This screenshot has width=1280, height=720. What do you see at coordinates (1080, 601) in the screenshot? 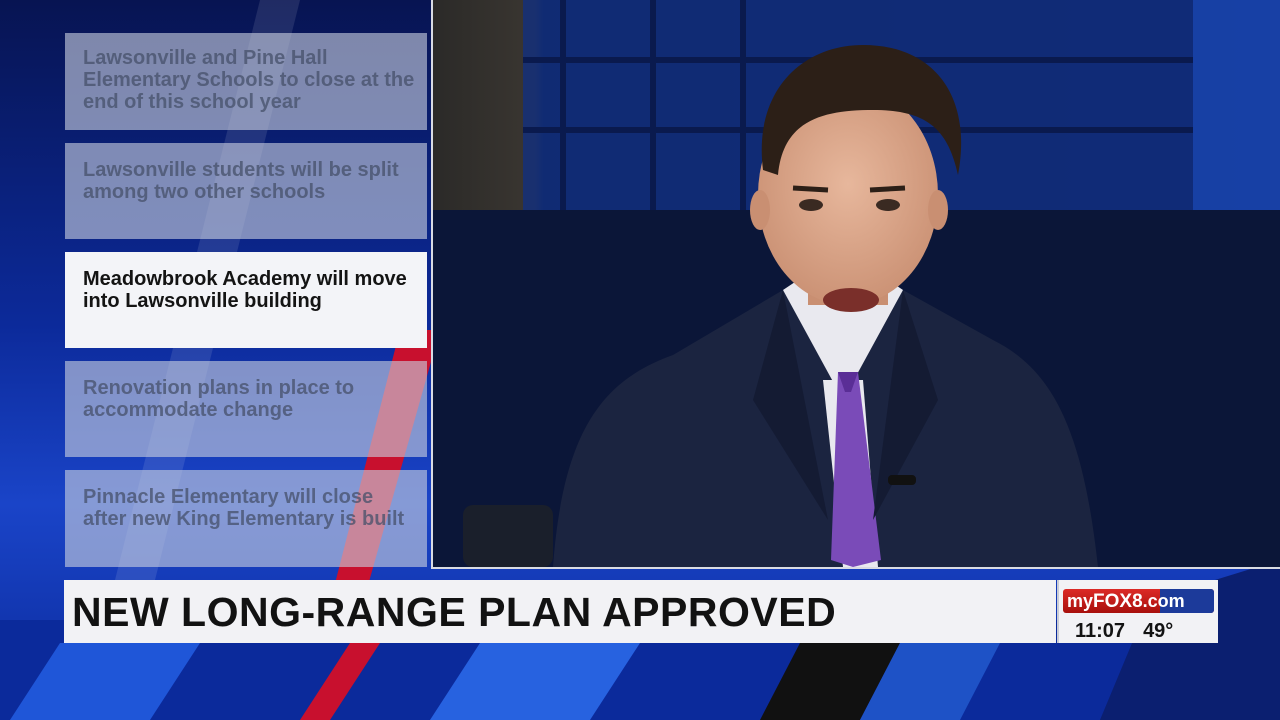
I see `logo-my: my` at bounding box center [1080, 601].